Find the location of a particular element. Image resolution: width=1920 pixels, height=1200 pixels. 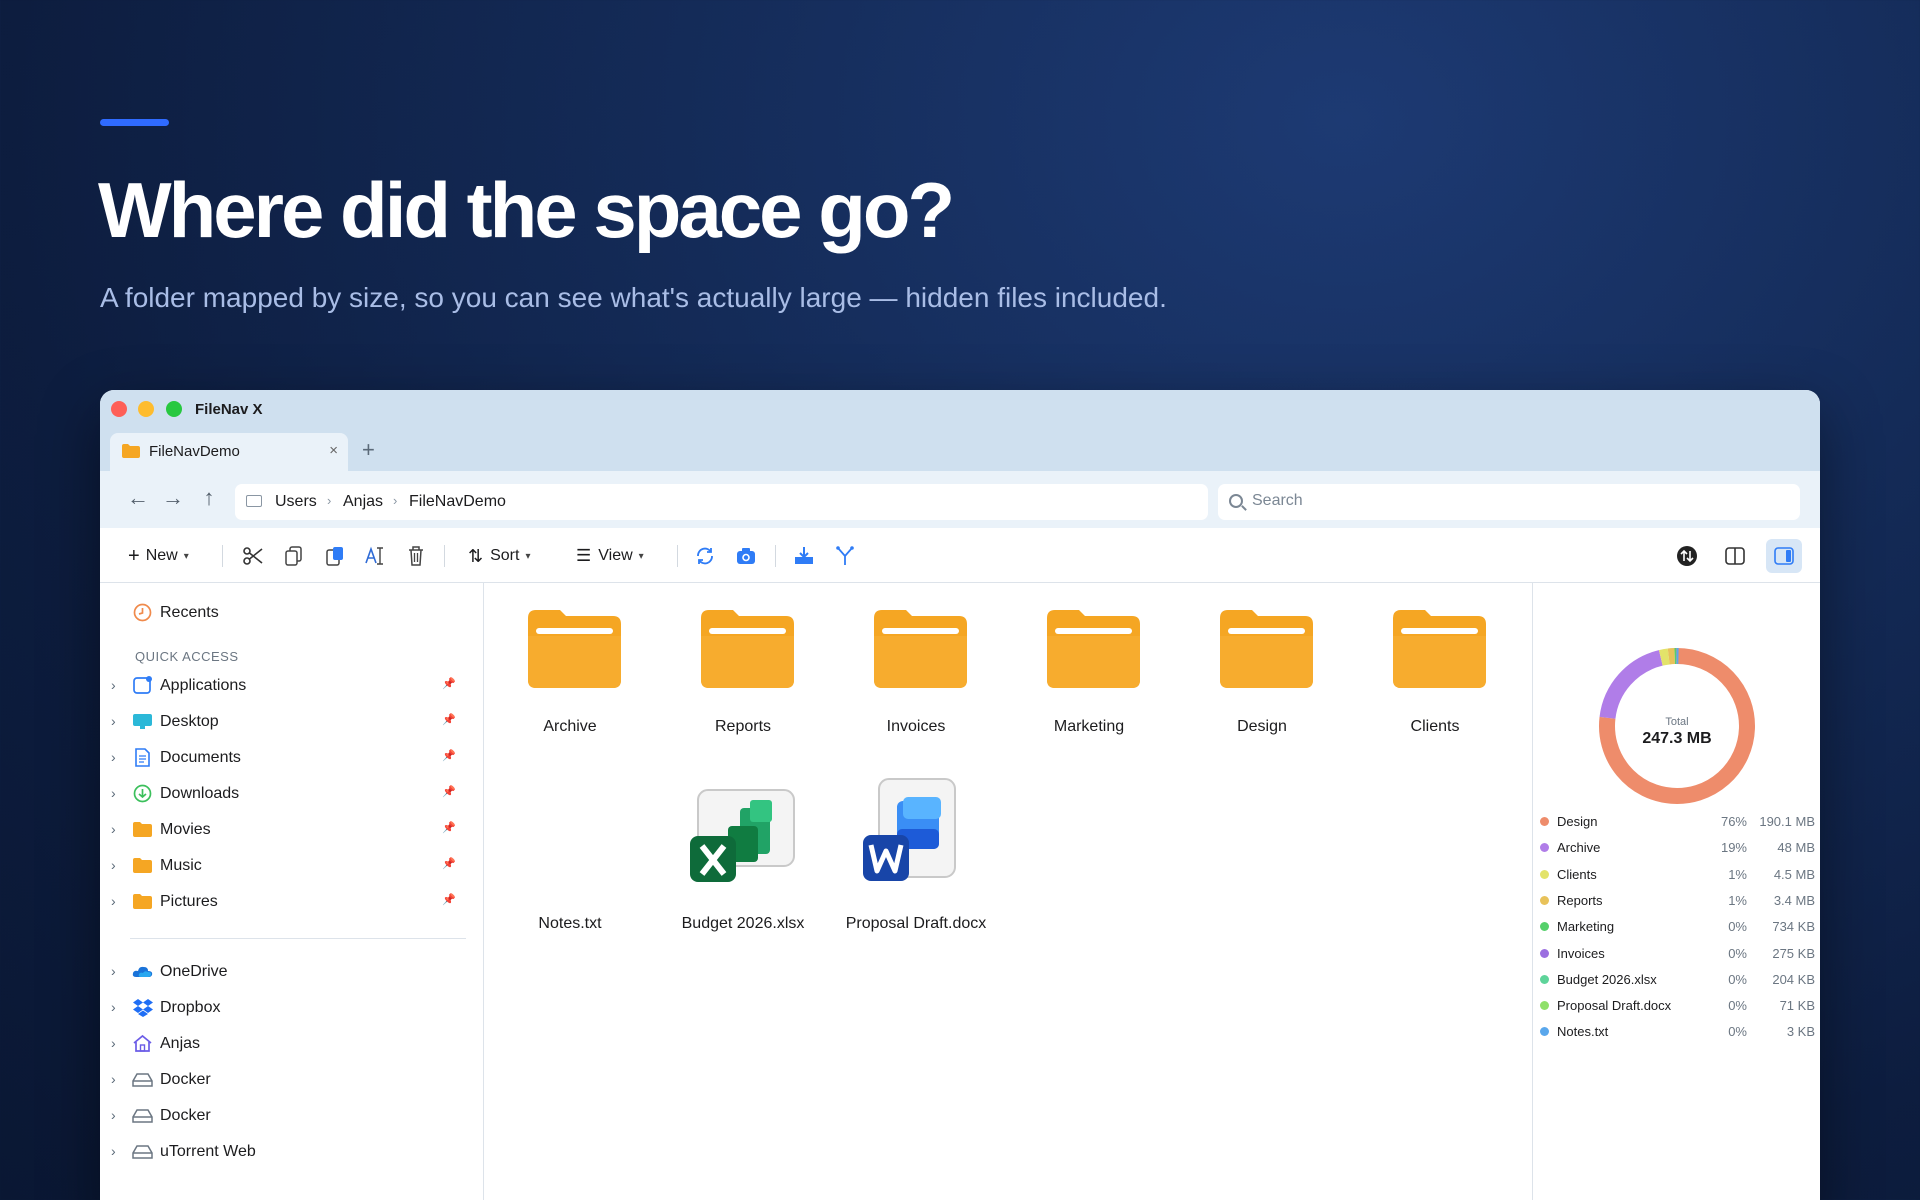

sidebar-item-pictures: › Pictures 📌 is located at coordinates (290, 902).